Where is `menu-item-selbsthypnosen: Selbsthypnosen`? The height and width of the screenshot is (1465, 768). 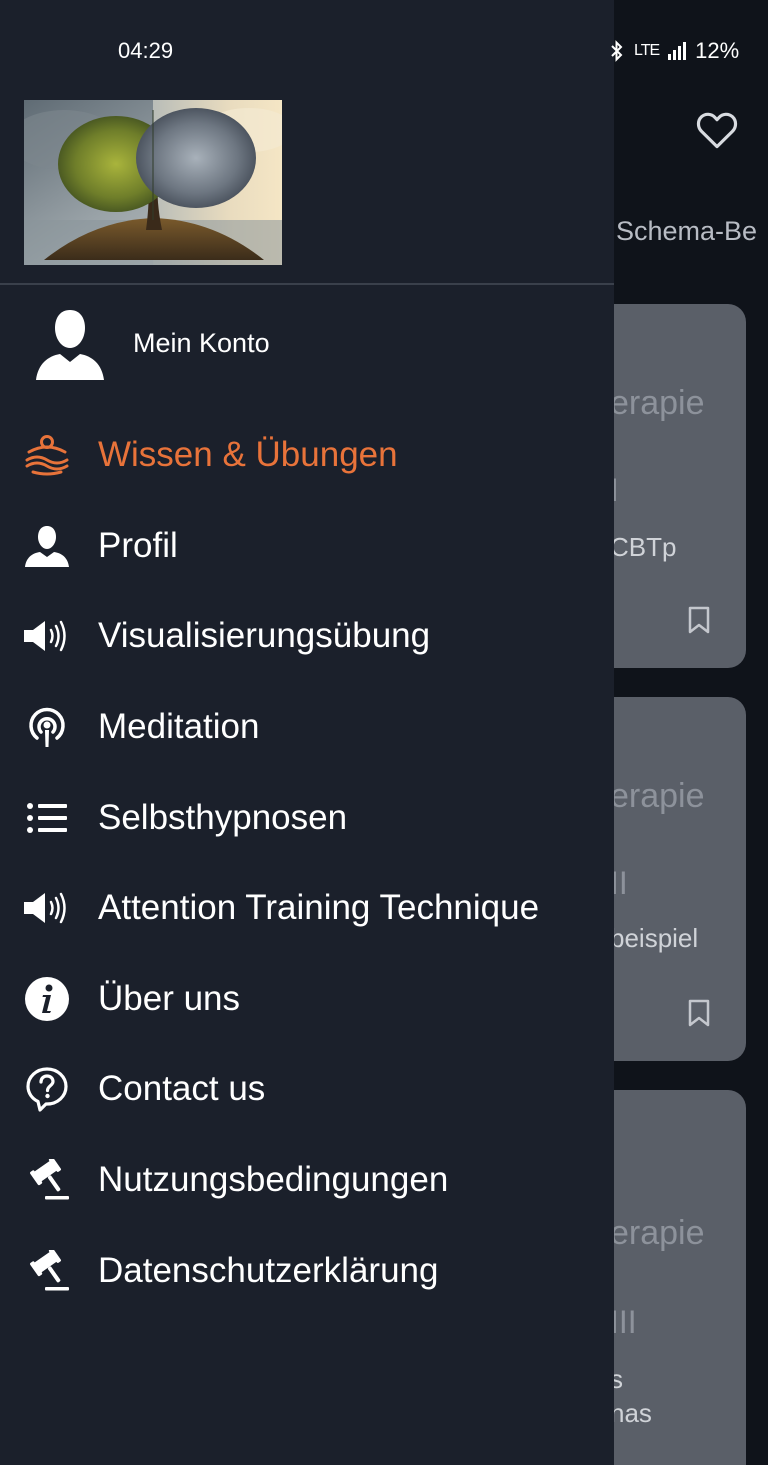
menu-item-selbsthypnosen: Selbsthypnosen is located at coordinates (307, 817).